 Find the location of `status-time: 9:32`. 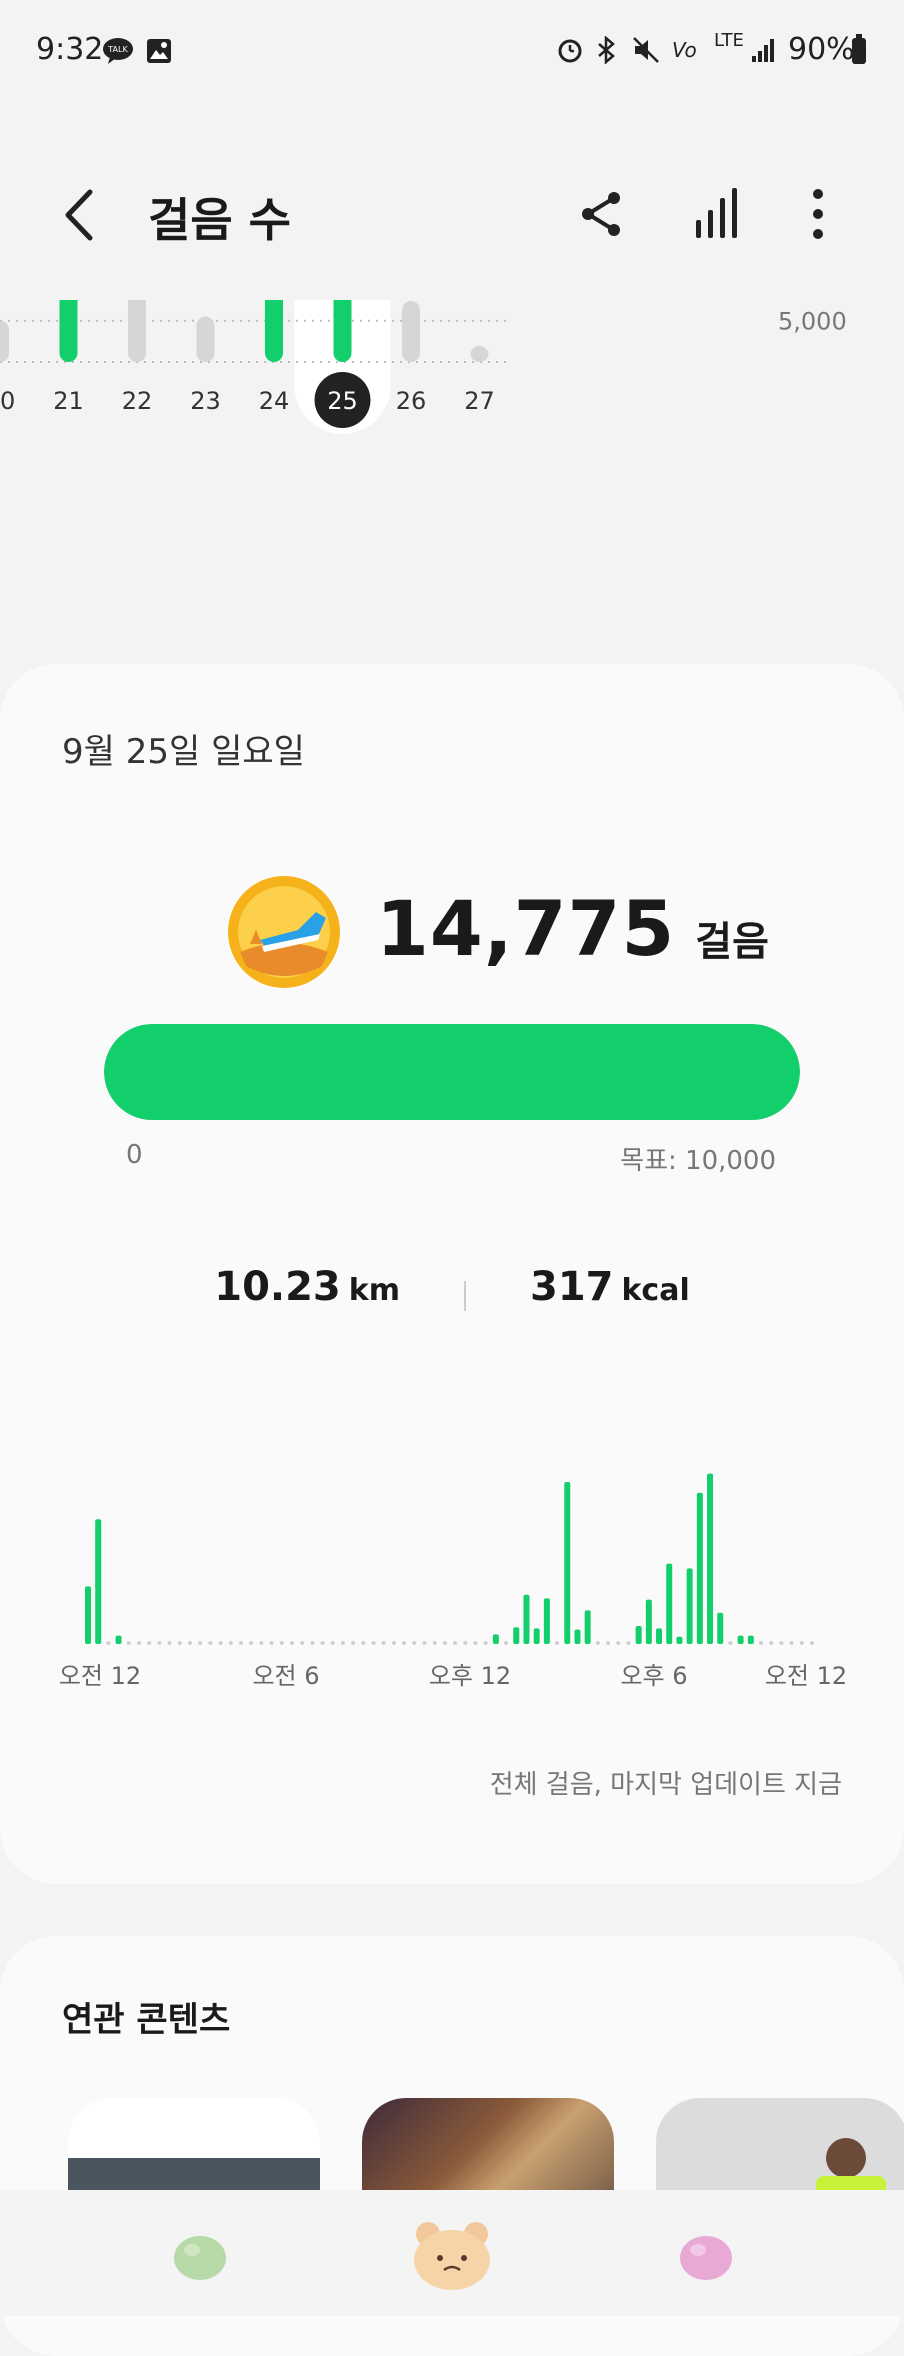

status-time: 9:32 is located at coordinates (70, 49).